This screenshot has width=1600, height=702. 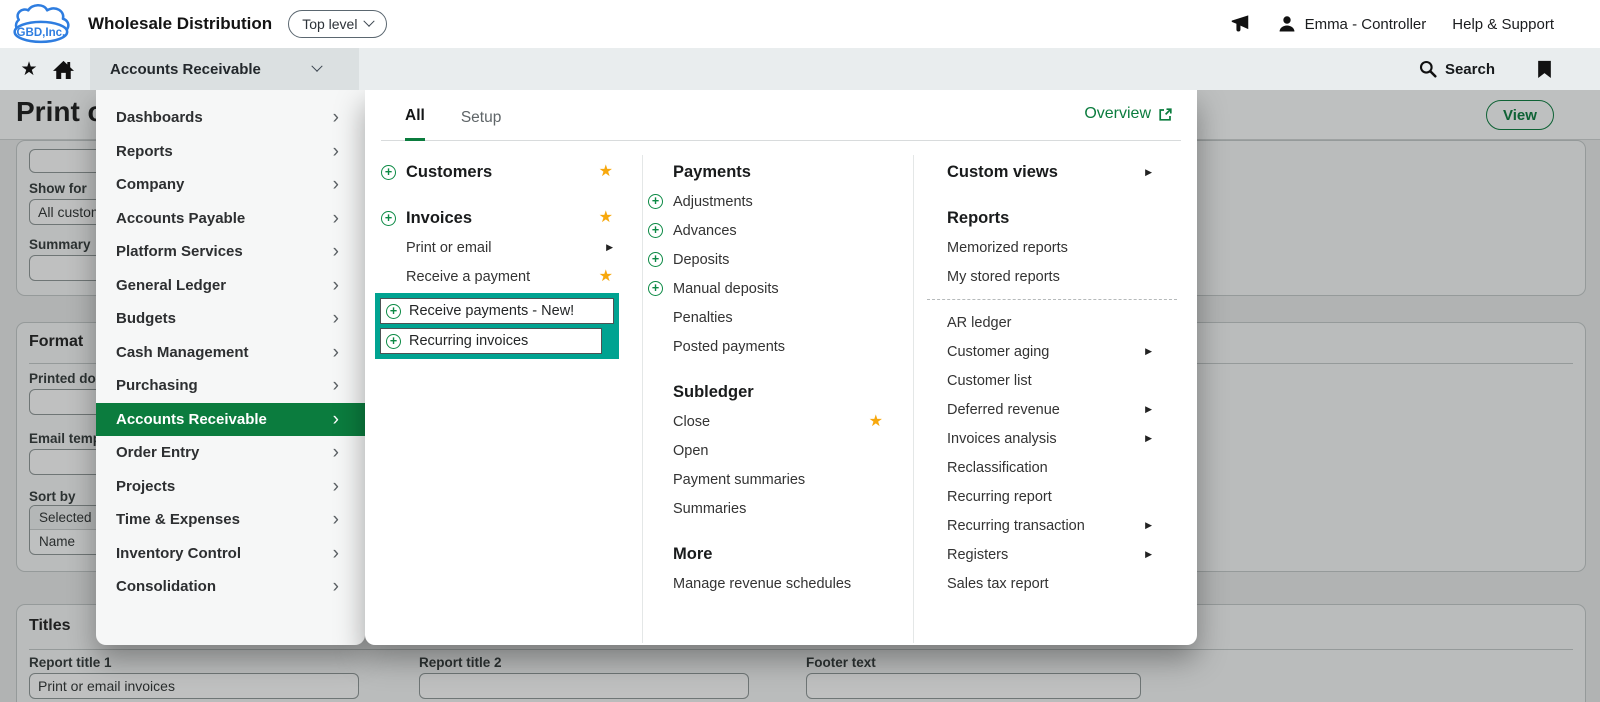 I want to click on search-button: Search, so click(x=1457, y=69).